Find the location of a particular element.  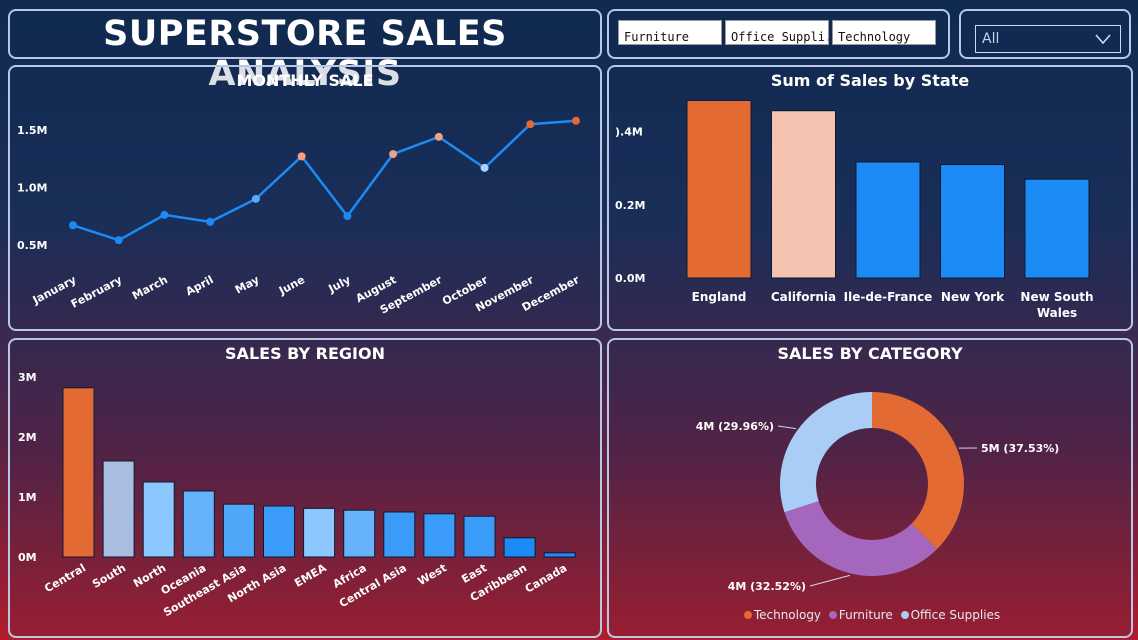

x-tick-label: April is located at coordinates (200, 285).